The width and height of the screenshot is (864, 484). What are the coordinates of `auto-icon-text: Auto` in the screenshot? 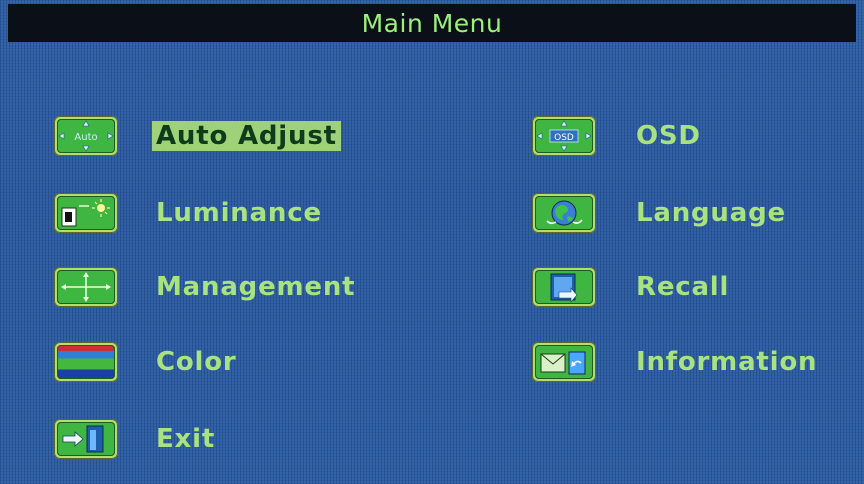 It's located at (85, 137).